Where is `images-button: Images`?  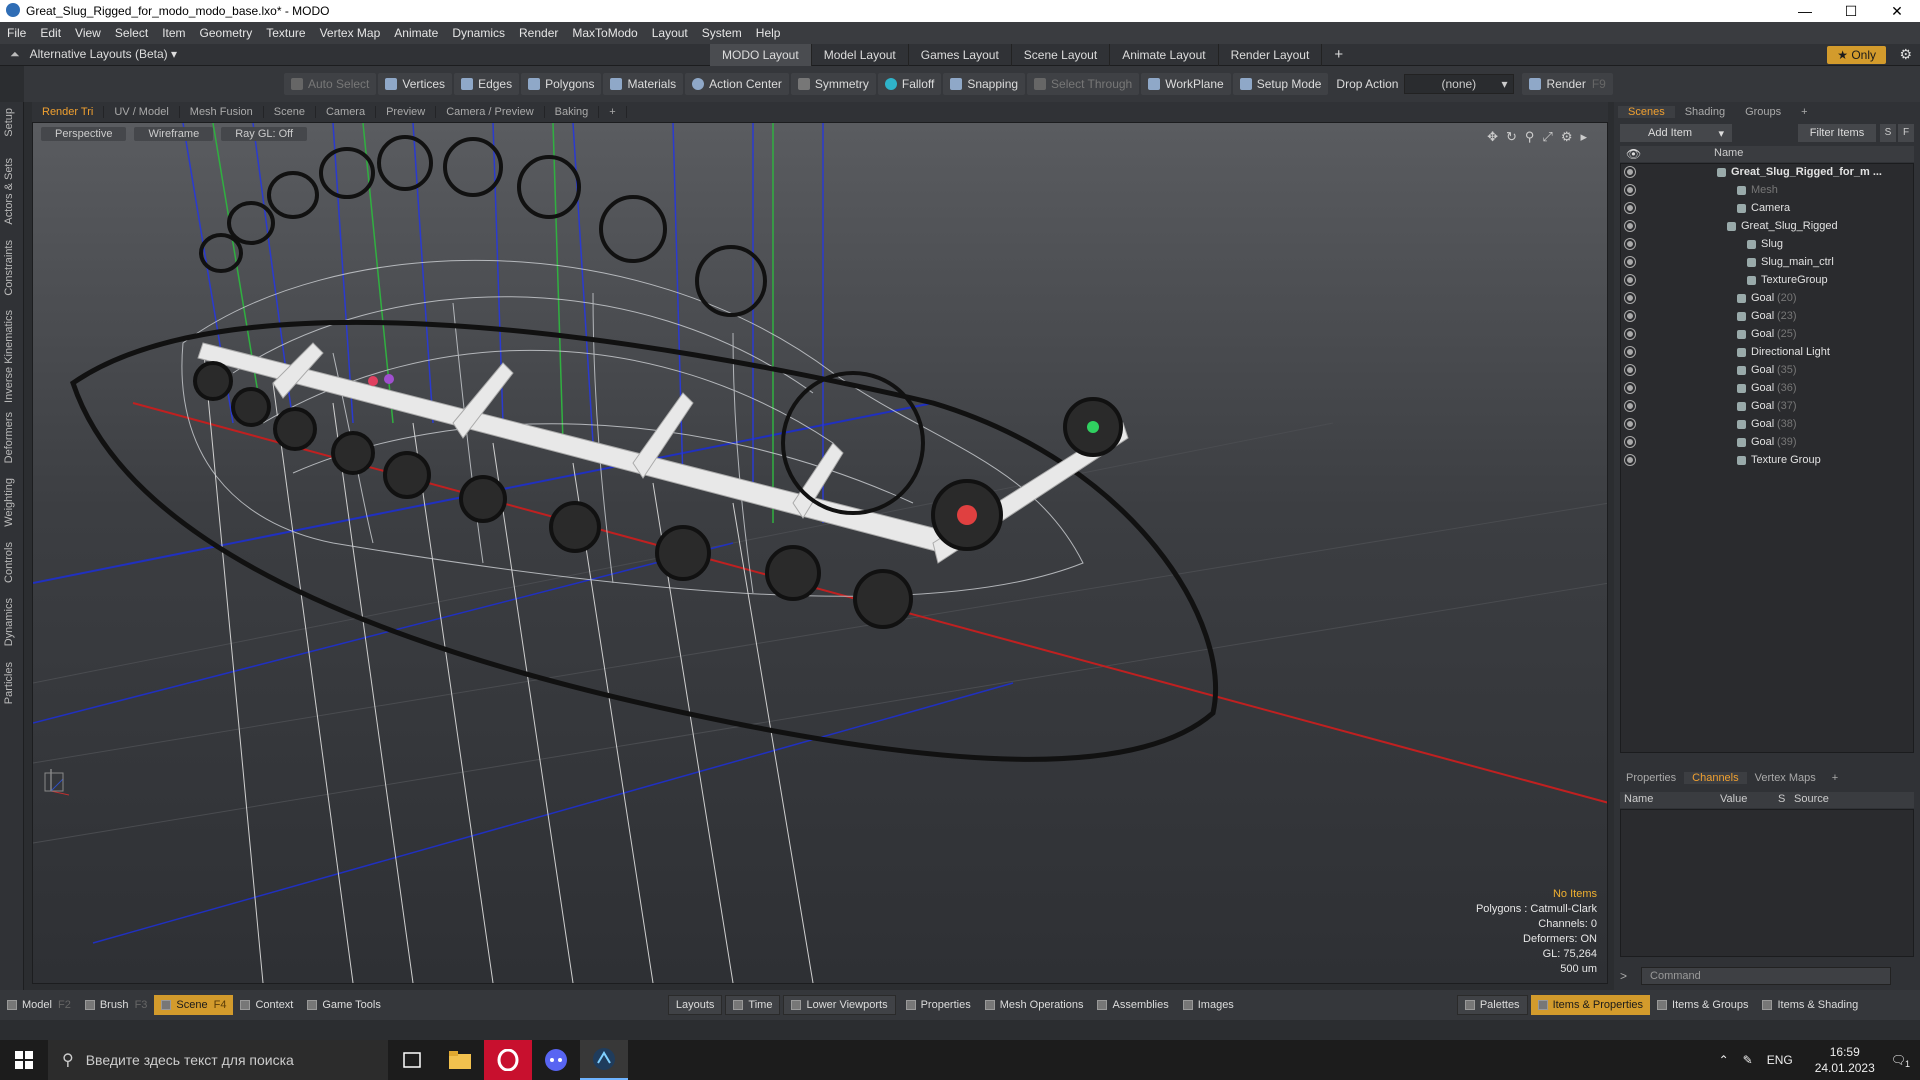
images-button: Images is located at coordinates (1208, 1005).